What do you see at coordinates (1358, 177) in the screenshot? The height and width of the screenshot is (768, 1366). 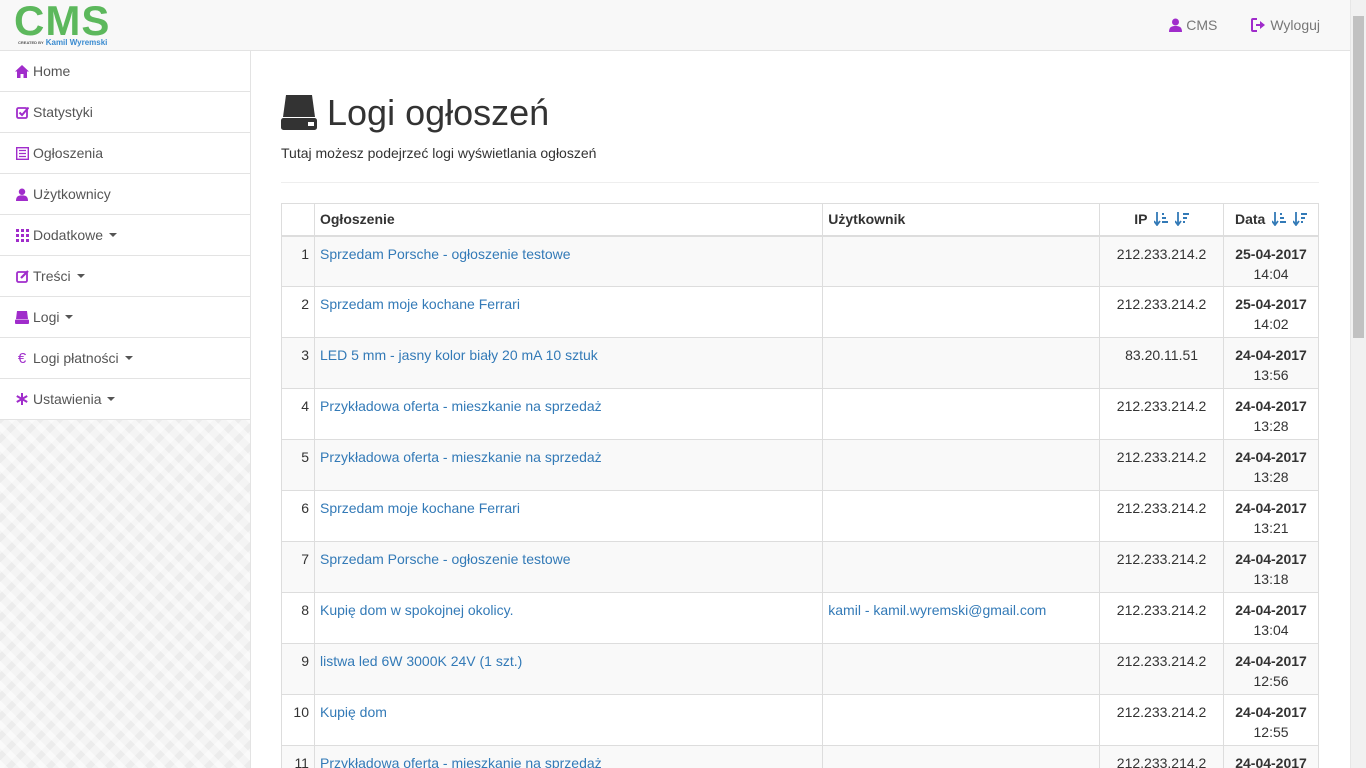 I see `scrollbar-thumb` at bounding box center [1358, 177].